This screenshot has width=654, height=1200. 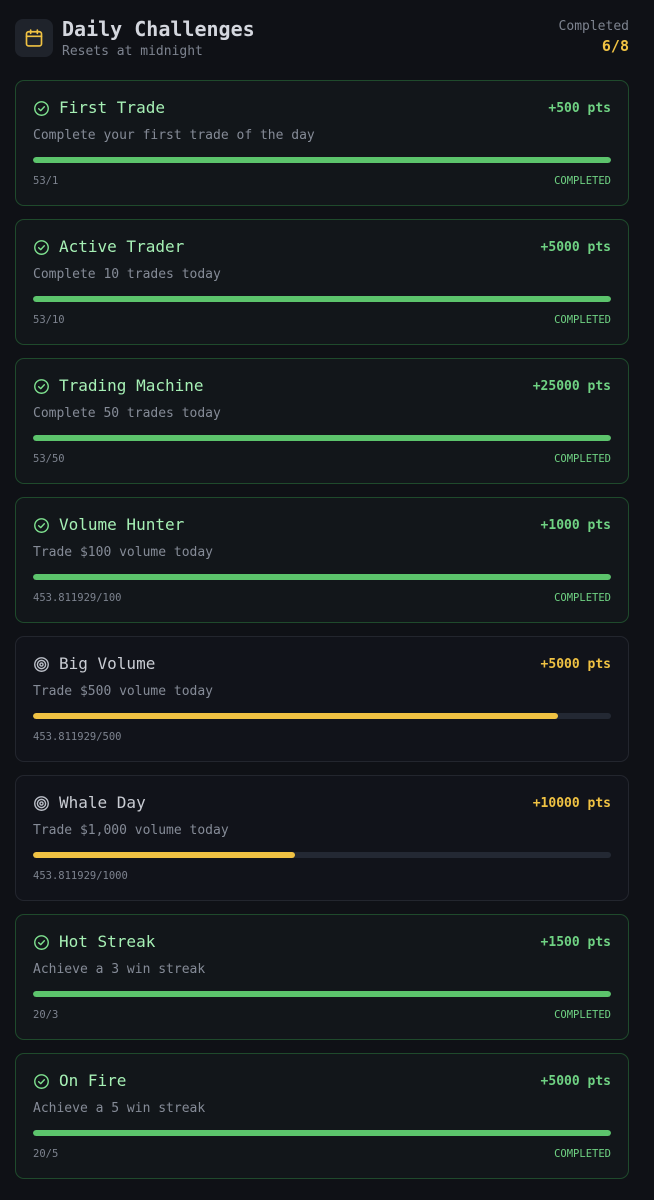 I want to click on challenge-description: Achieve a 5 win streak, so click(x=119, y=1108).